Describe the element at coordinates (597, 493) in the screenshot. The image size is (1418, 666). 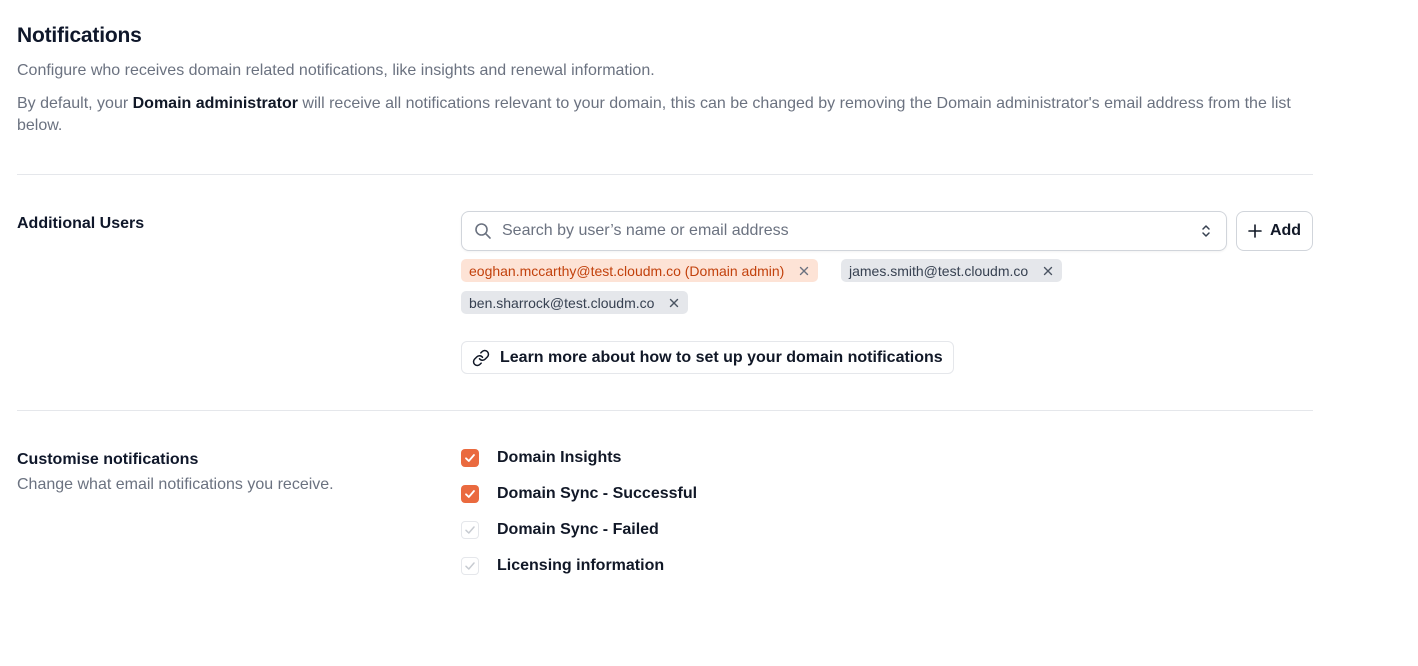
I see `option-label: Domain Sync - Successful` at that location.